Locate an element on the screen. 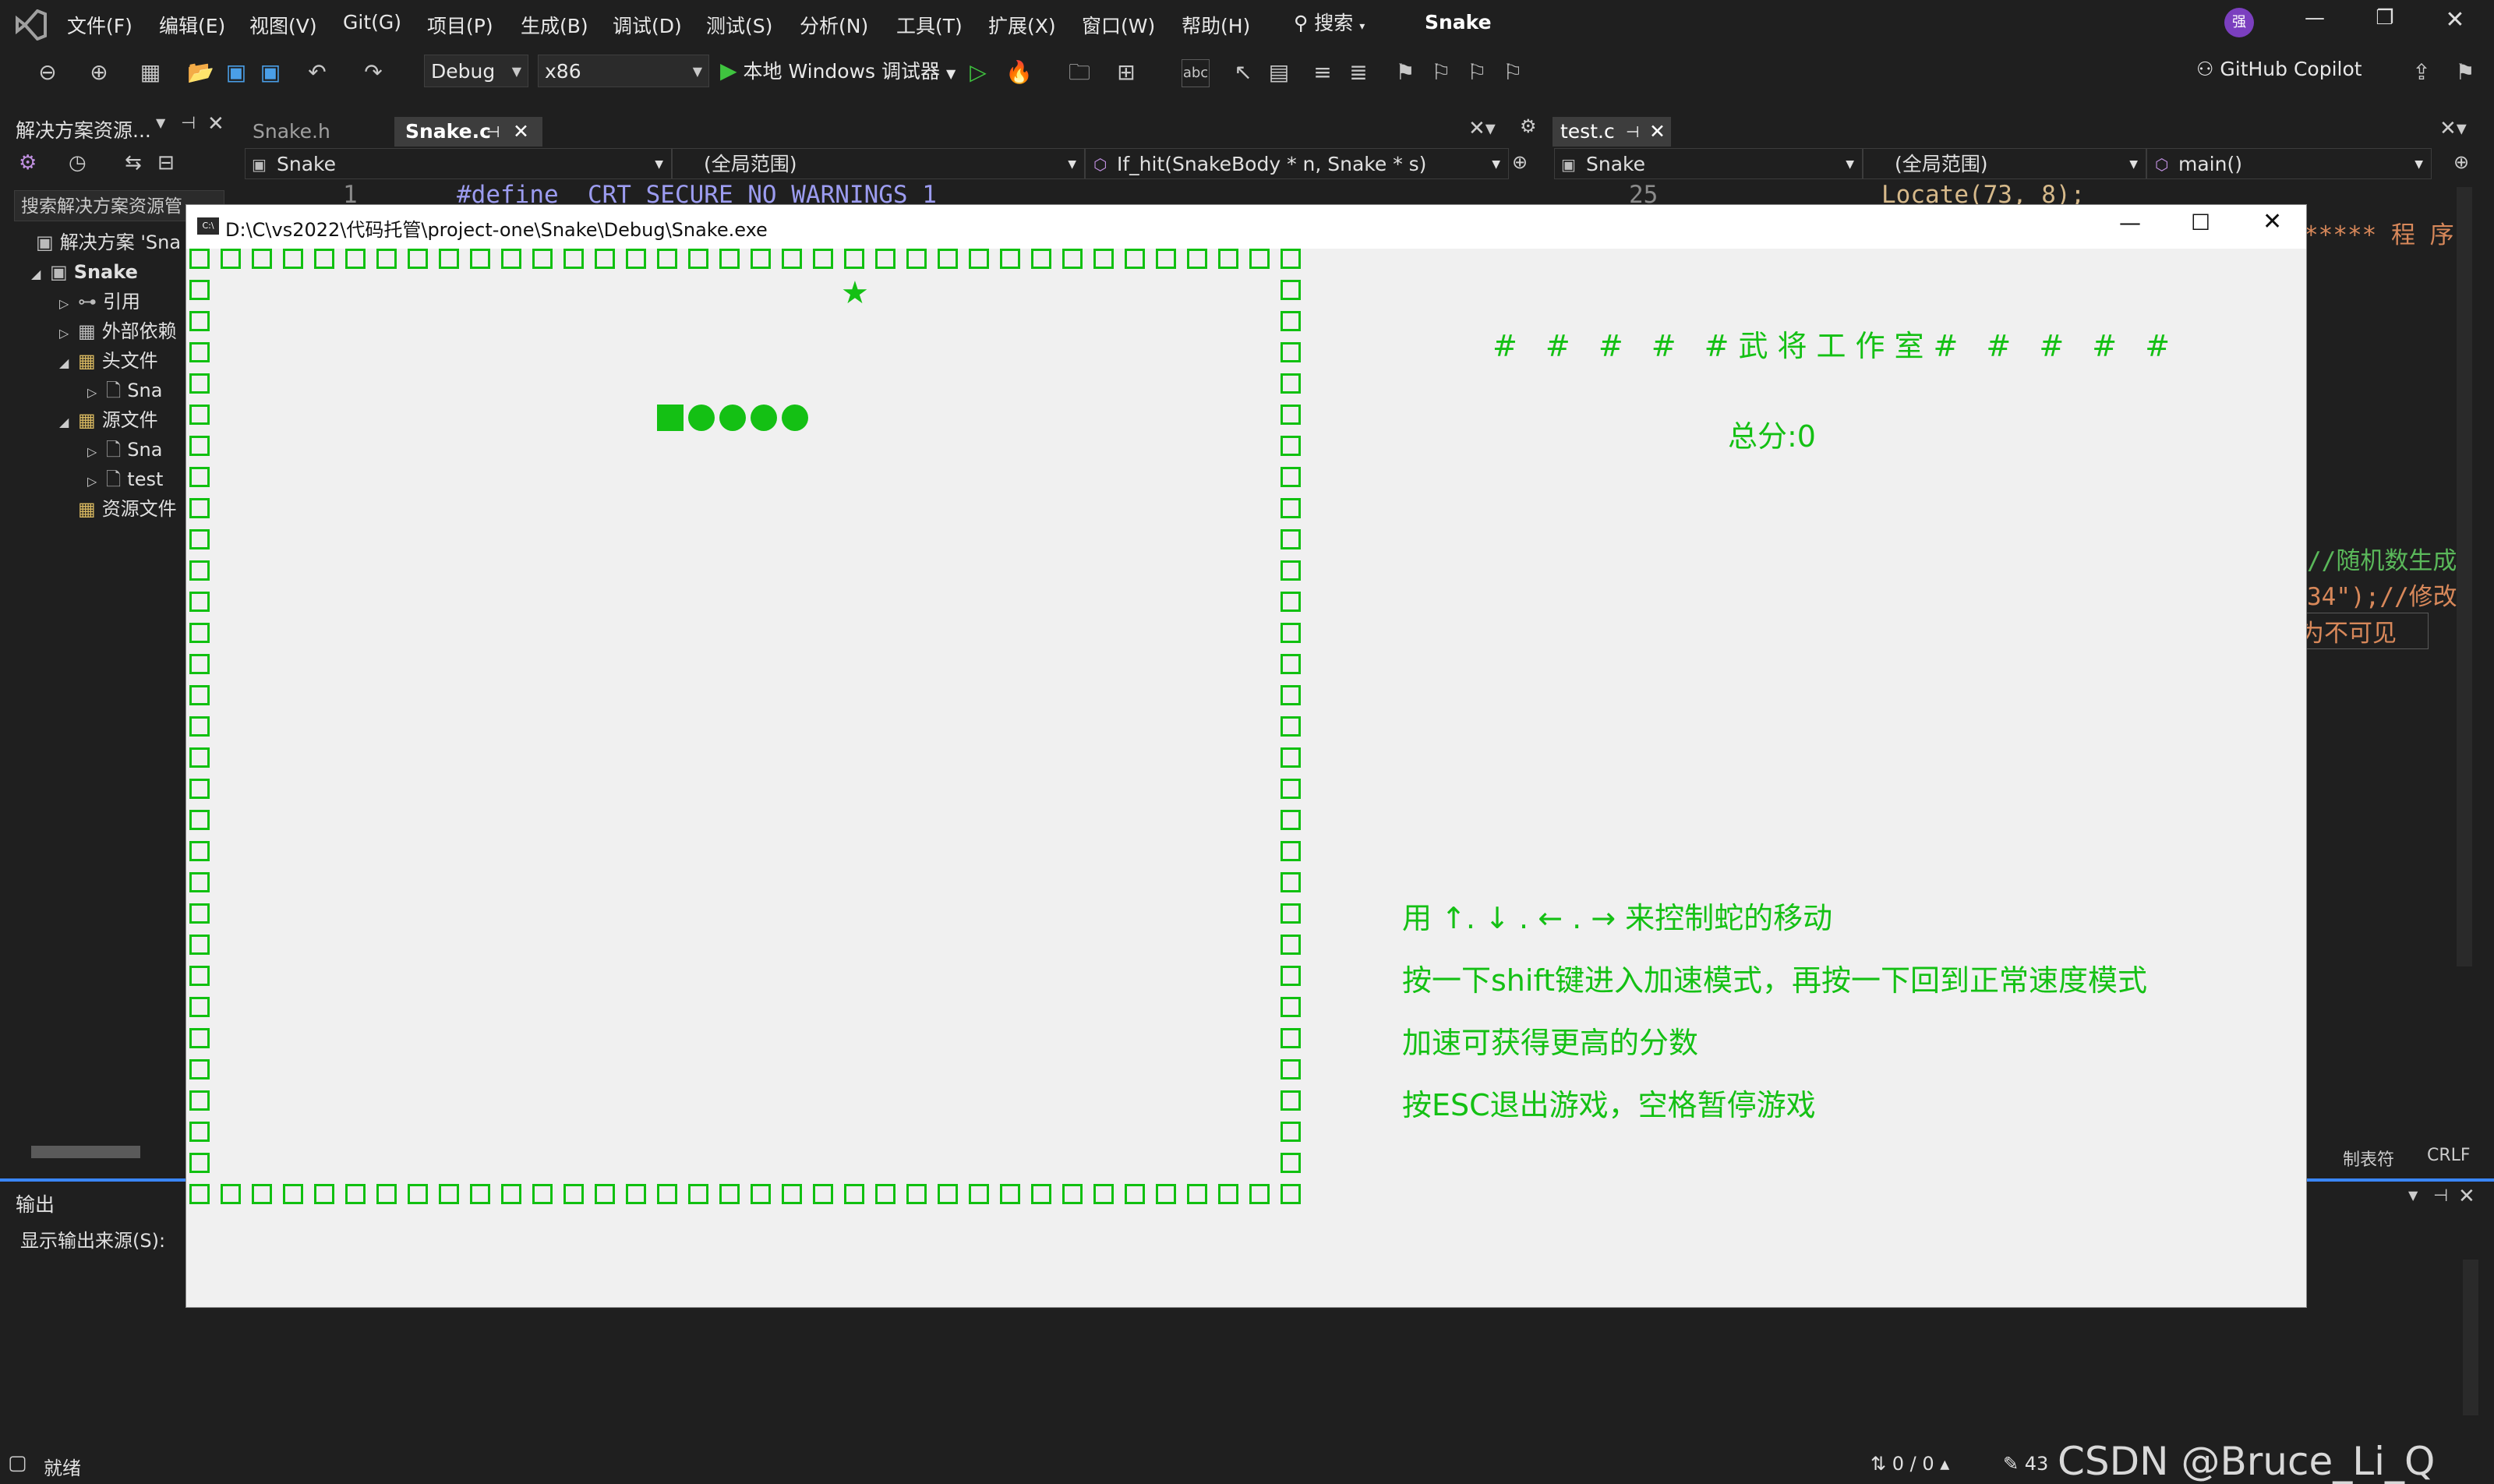 This screenshot has width=2494, height=1484. spell-check-icon: abc is located at coordinates (1196, 73).